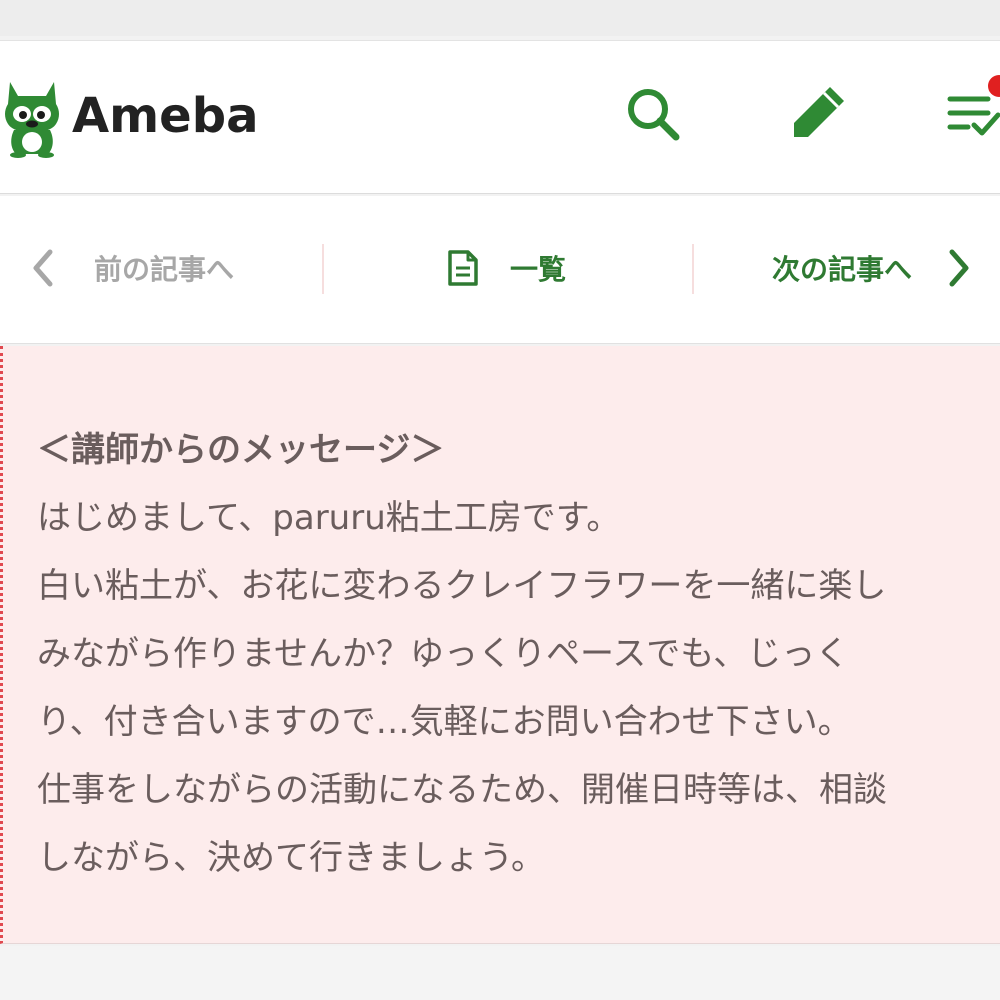 This screenshot has height=1000, width=1000. I want to click on article-nav: 前の記事へ 一覧 次の記事へ, so click(500, 270).